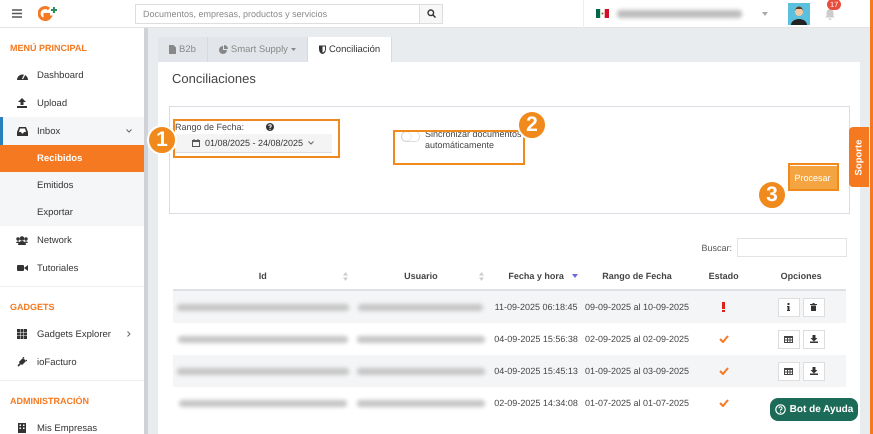  I want to click on search-label: Buscar:, so click(716, 247).